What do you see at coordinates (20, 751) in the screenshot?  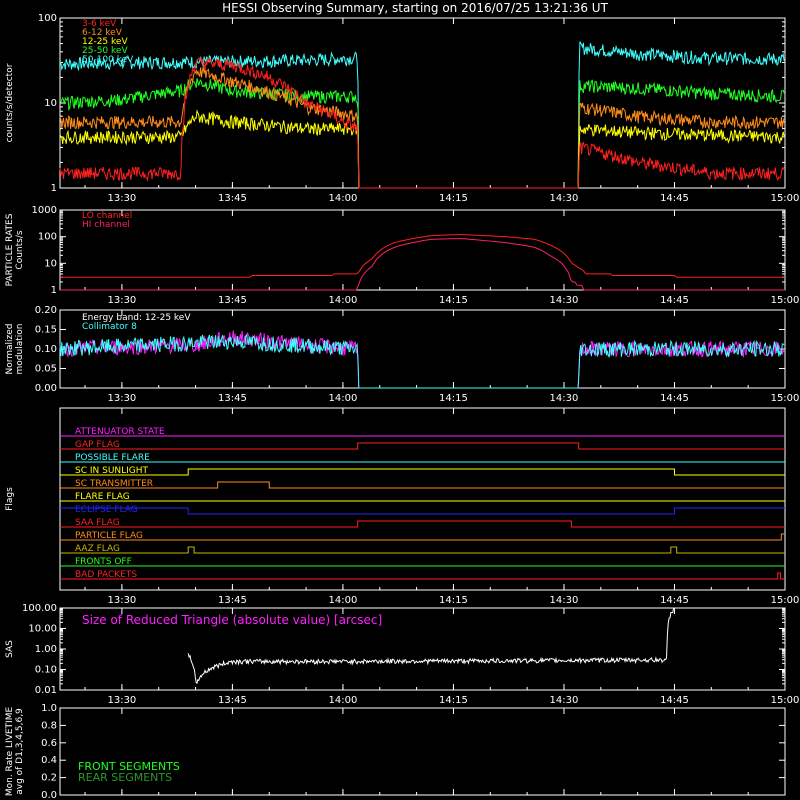 I see `y-axis-label-line: avg of D1,3,4,5,6,9` at bounding box center [20, 751].